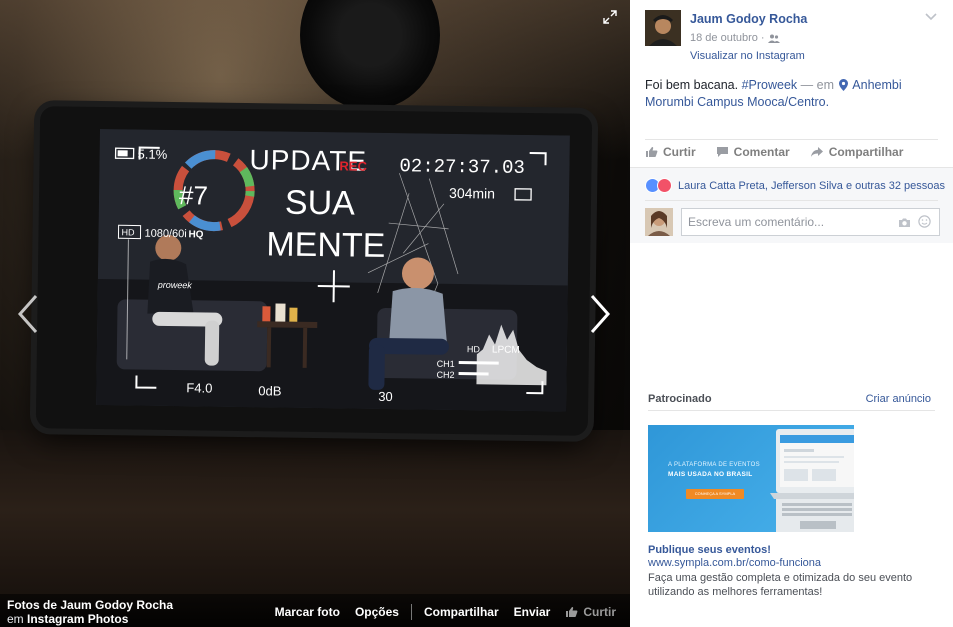 The height and width of the screenshot is (627, 953). What do you see at coordinates (320, 203) in the screenshot?
I see `sign-text-sua: SUA` at bounding box center [320, 203].